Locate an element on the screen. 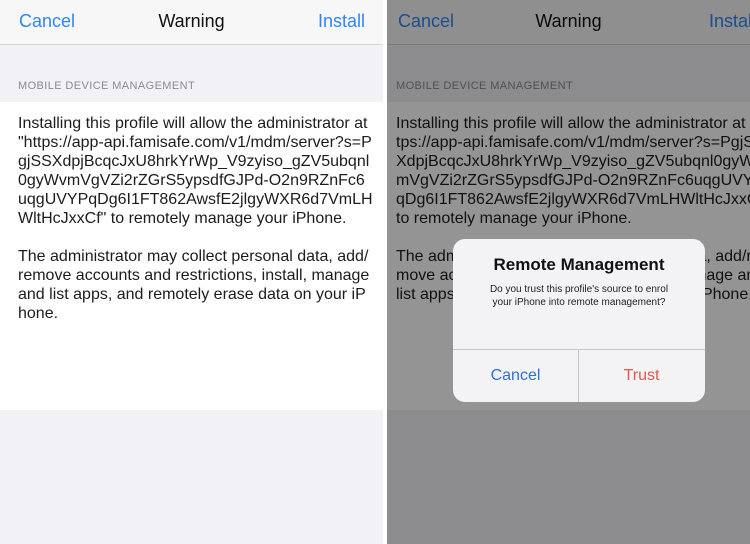 The image size is (750, 544). navigation-bar: Cancel Warning Install is located at coordinates (191, 22).